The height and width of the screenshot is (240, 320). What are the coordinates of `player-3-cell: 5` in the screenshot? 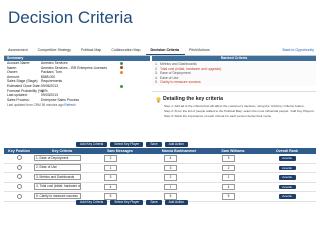 It's located at (233, 196).